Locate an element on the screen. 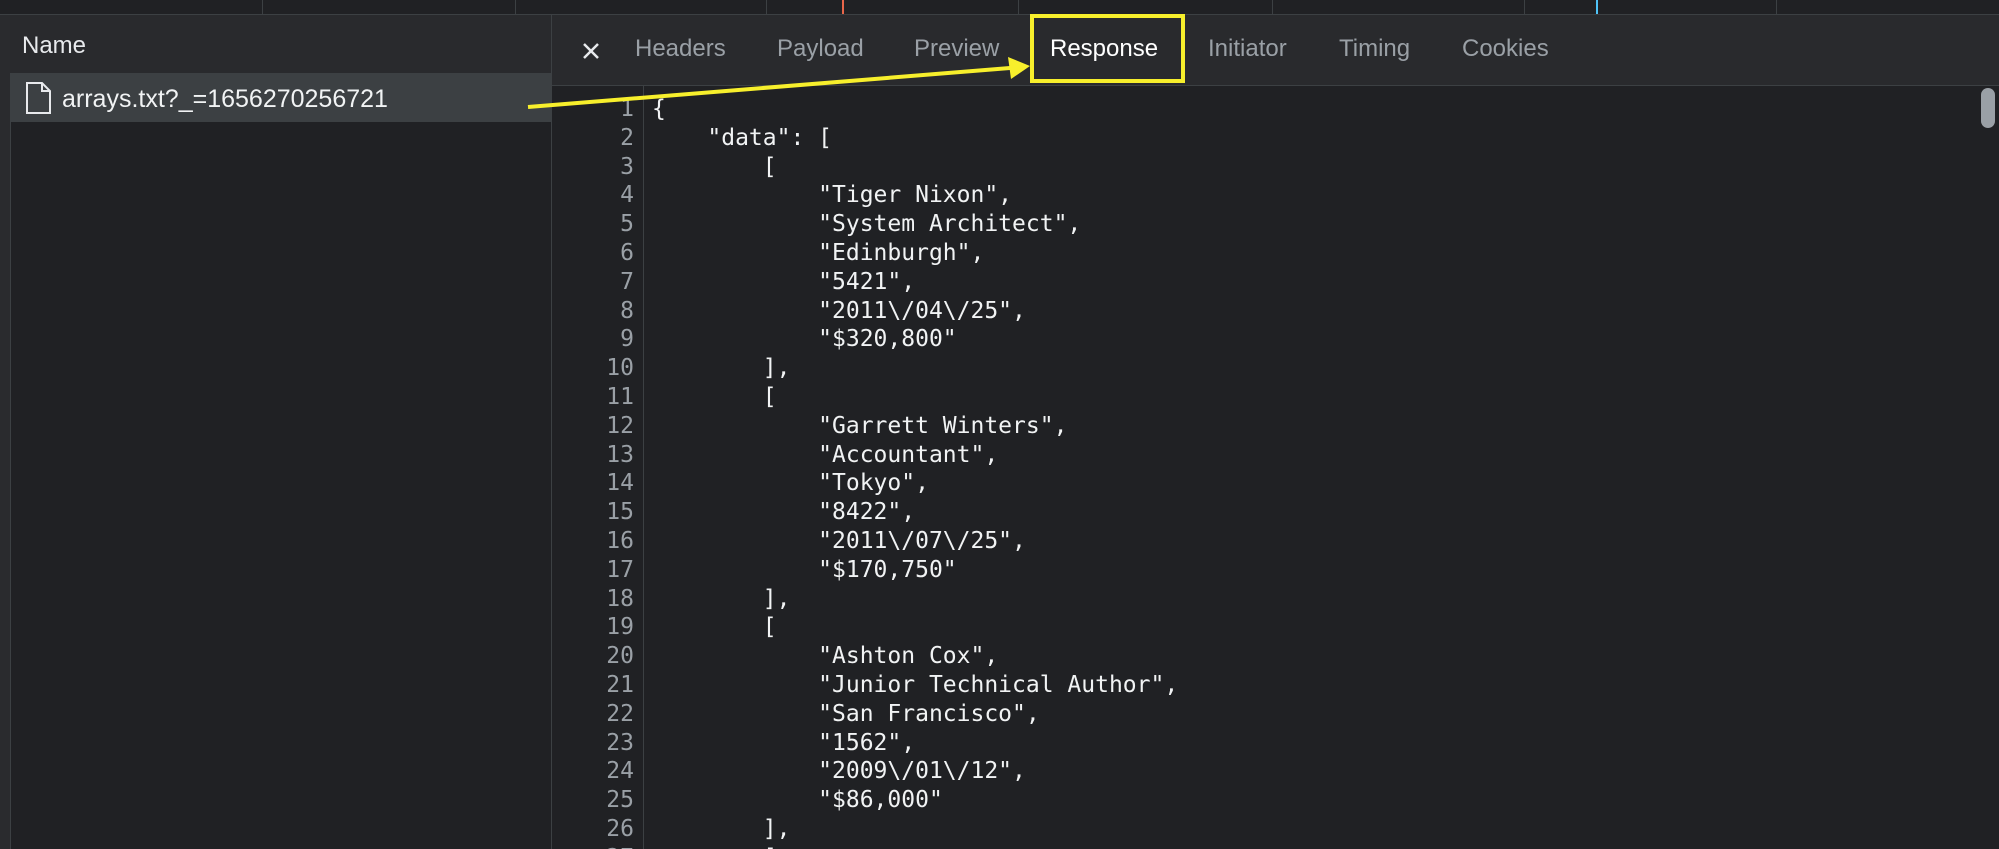  line-number: 17 is located at coordinates (620, 569).